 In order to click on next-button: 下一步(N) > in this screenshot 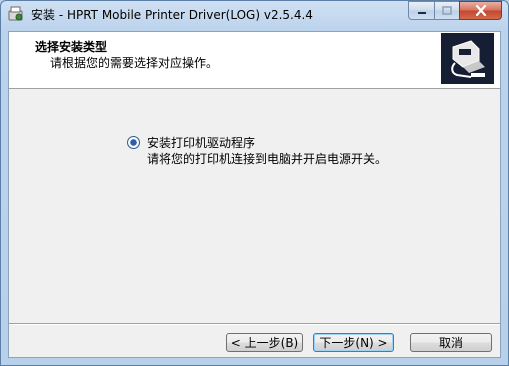, I will do `click(353, 342)`.